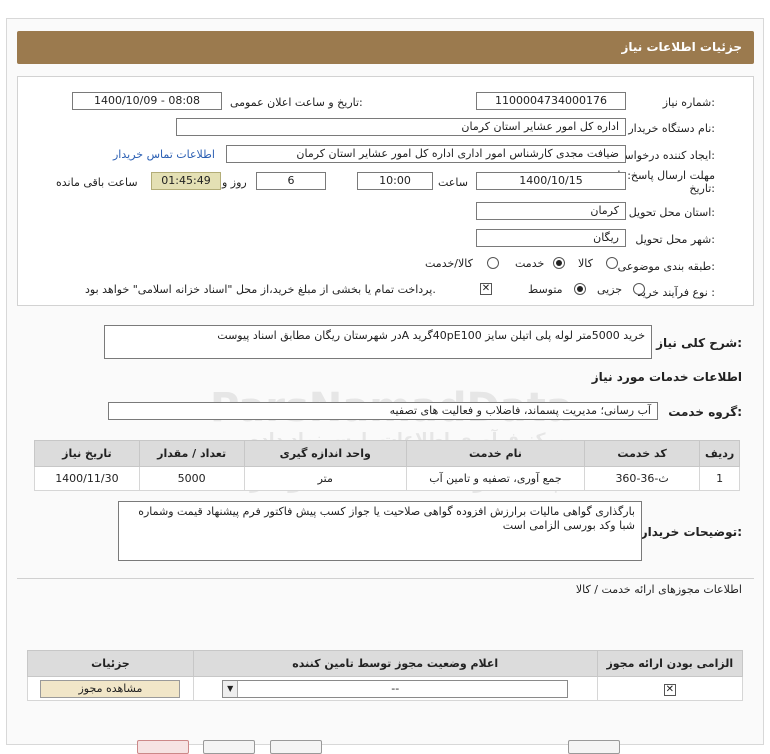 The height and width of the screenshot is (754, 770). Describe the element at coordinates (87, 453) in the screenshot. I see `col-need-date: تاریخ نیاز` at that location.